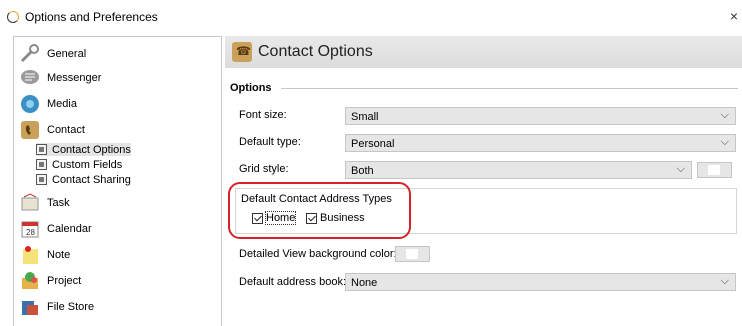 This screenshot has height=326, width=742. I want to click on sidebar-item-label: Task, so click(58, 203).